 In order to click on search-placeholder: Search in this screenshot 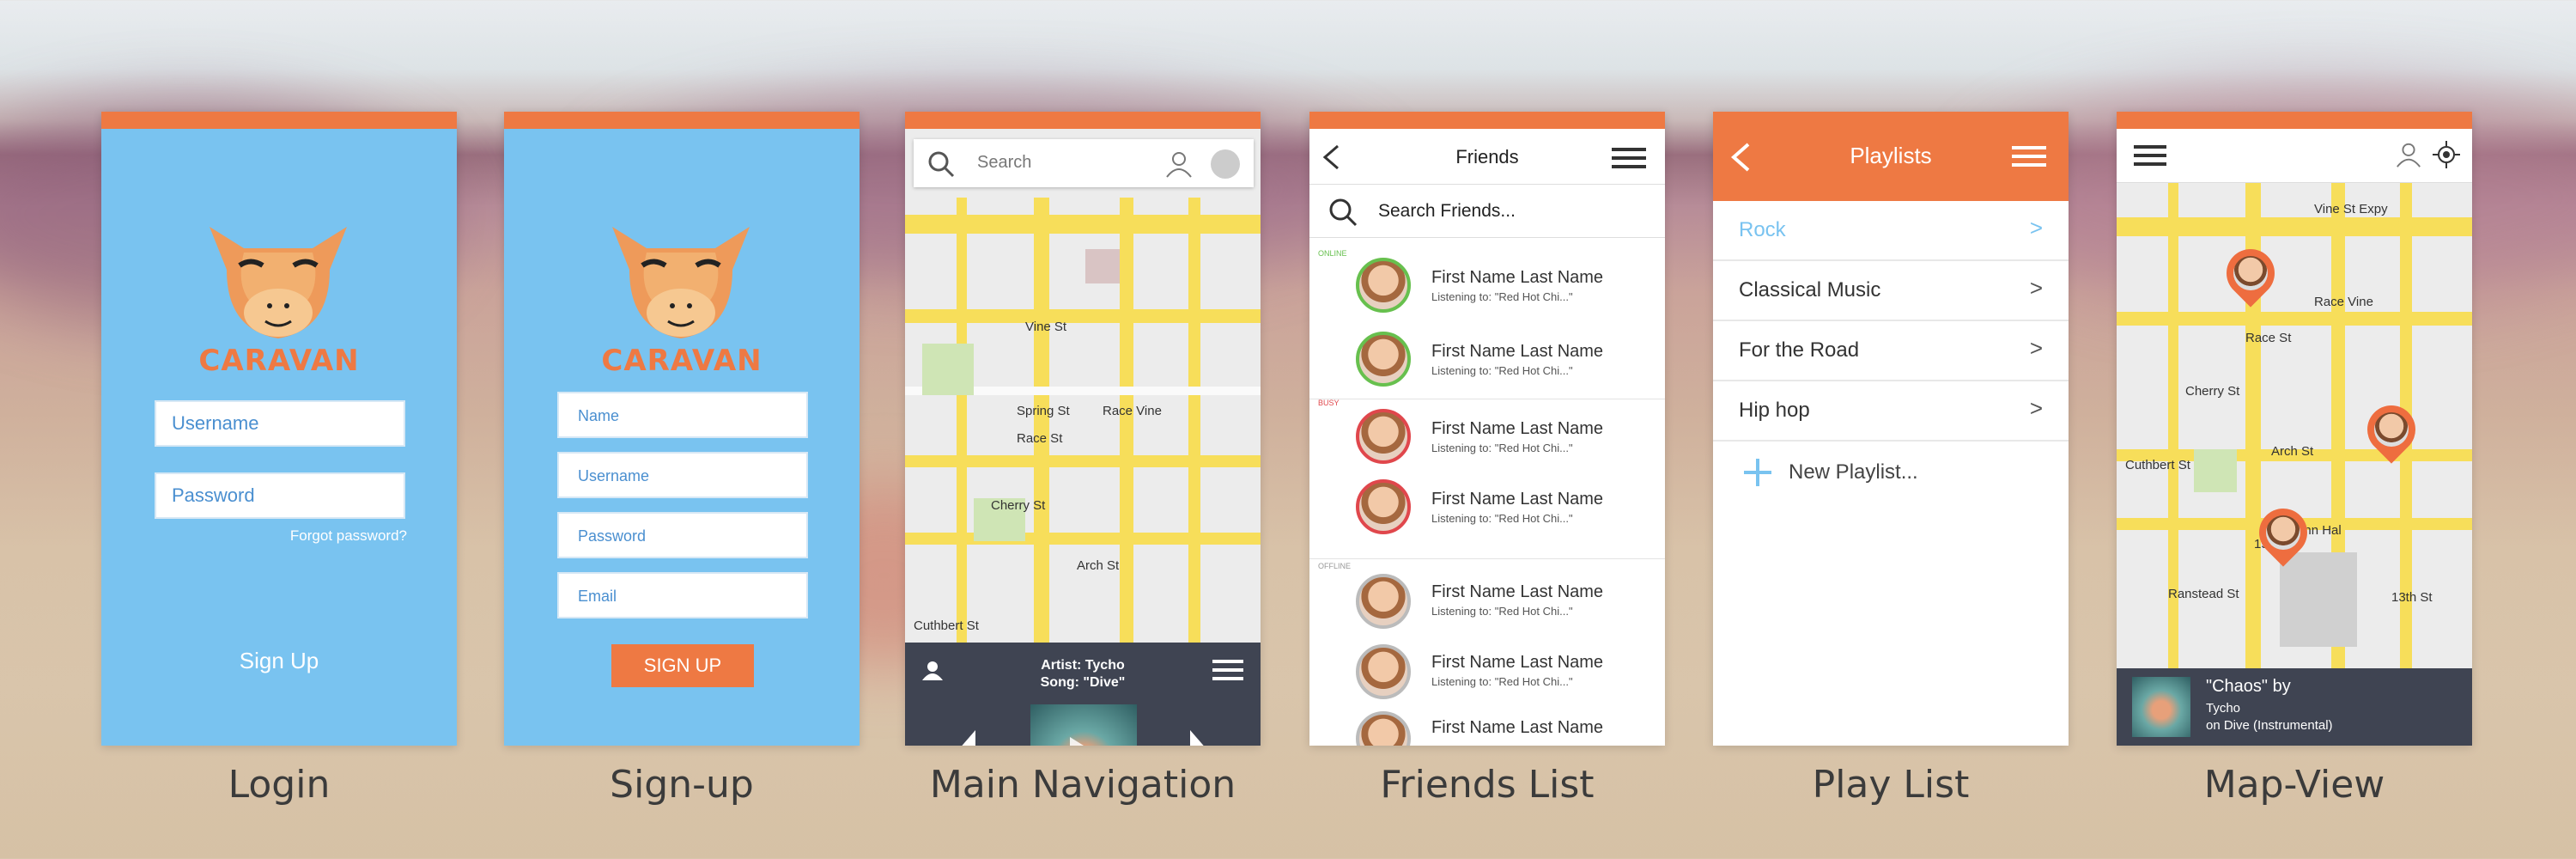, I will do `click(1005, 163)`.